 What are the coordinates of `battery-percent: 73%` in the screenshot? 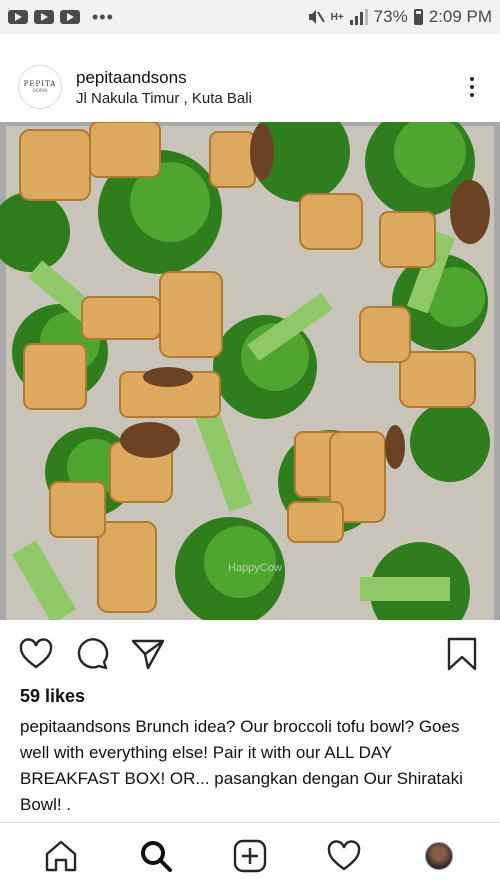 It's located at (390, 16).